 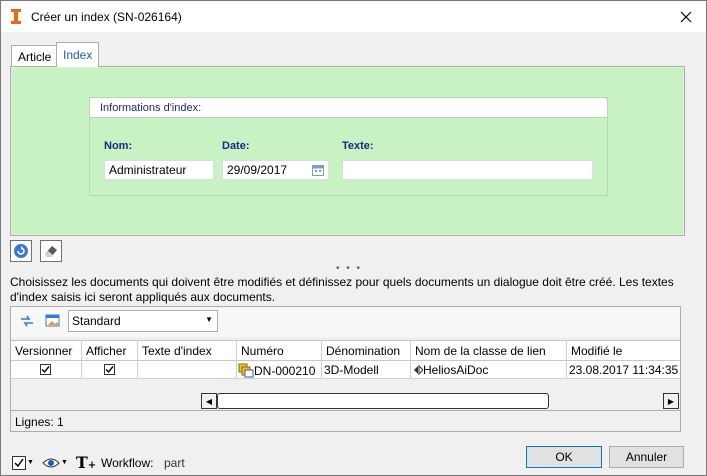 What do you see at coordinates (246, 370) in the screenshot?
I see `document-stack-icon` at bounding box center [246, 370].